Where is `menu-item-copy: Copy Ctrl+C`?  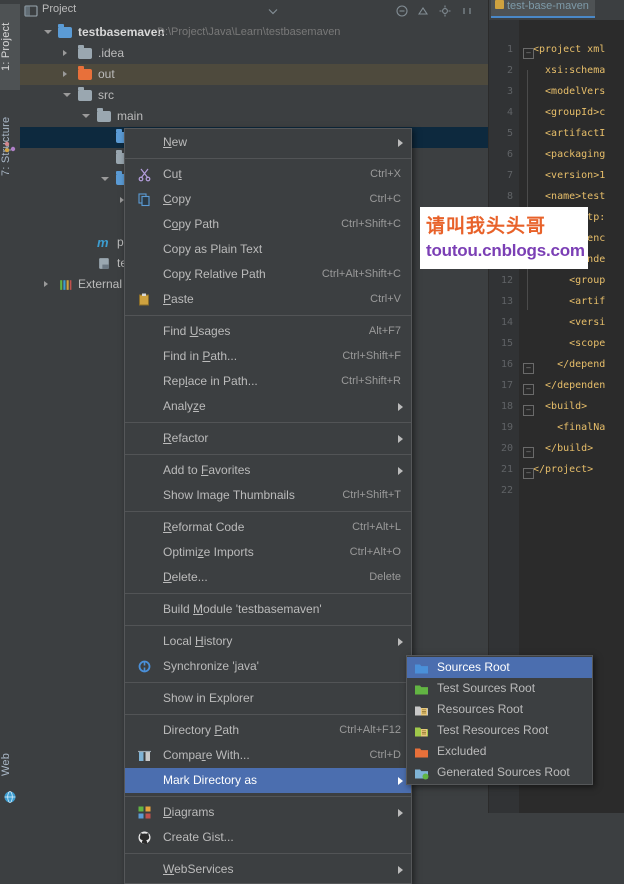 menu-item-copy: Copy Ctrl+C is located at coordinates (268, 199).